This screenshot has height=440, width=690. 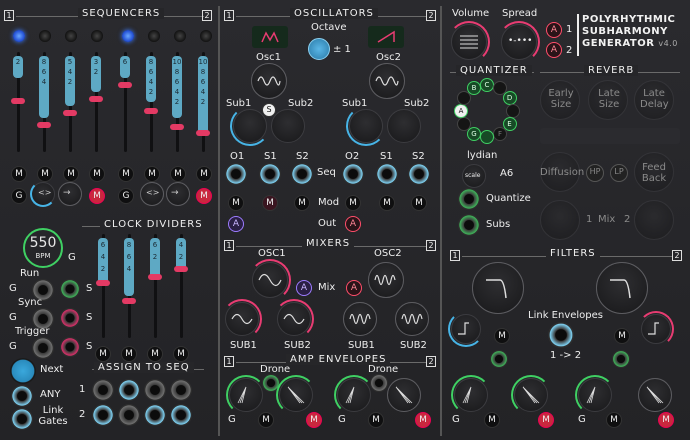 What do you see at coordinates (71, 174) in the screenshot?
I see `seq1-mute-button-3: M` at bounding box center [71, 174].